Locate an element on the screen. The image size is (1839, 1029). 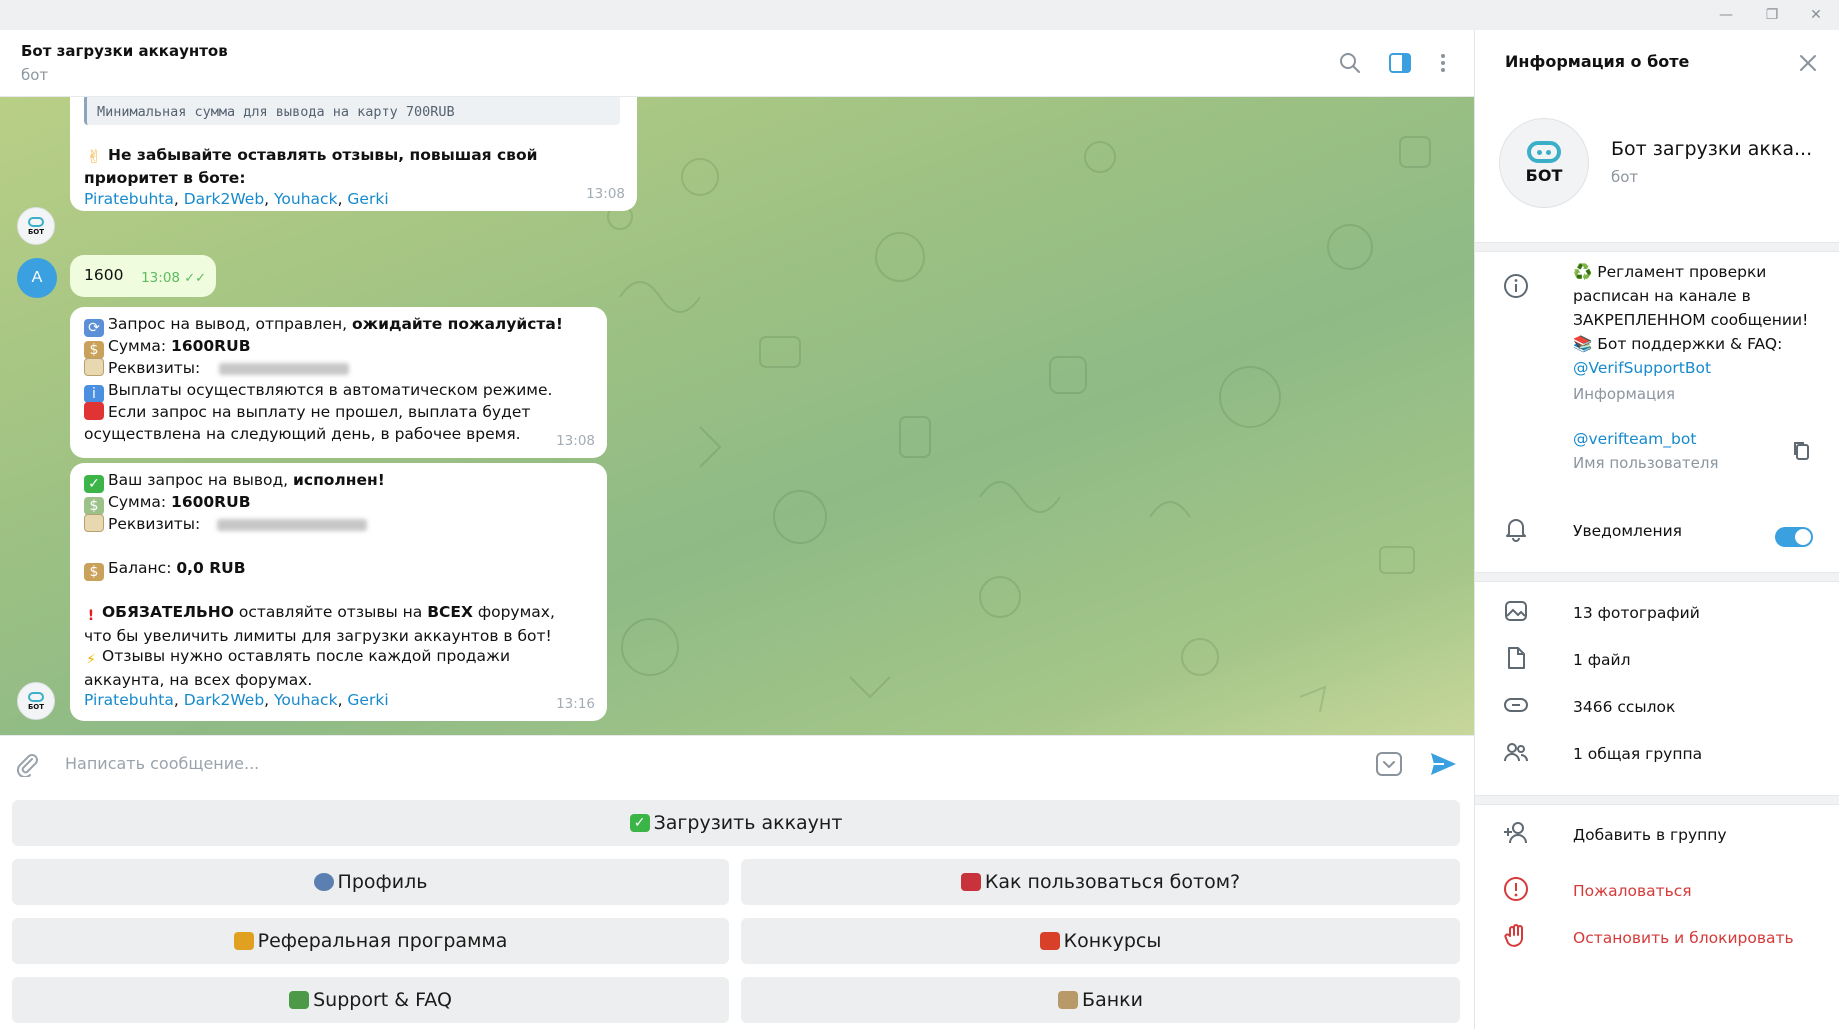
check-mark-icon: ✓ is located at coordinates (639, 823).